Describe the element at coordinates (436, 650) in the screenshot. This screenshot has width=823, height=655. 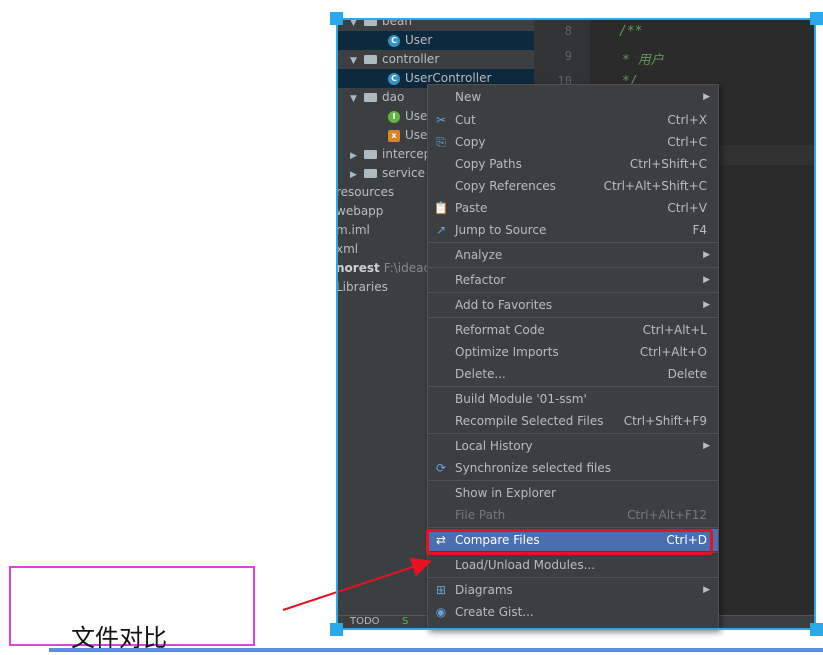
I see `bottom-strip` at that location.